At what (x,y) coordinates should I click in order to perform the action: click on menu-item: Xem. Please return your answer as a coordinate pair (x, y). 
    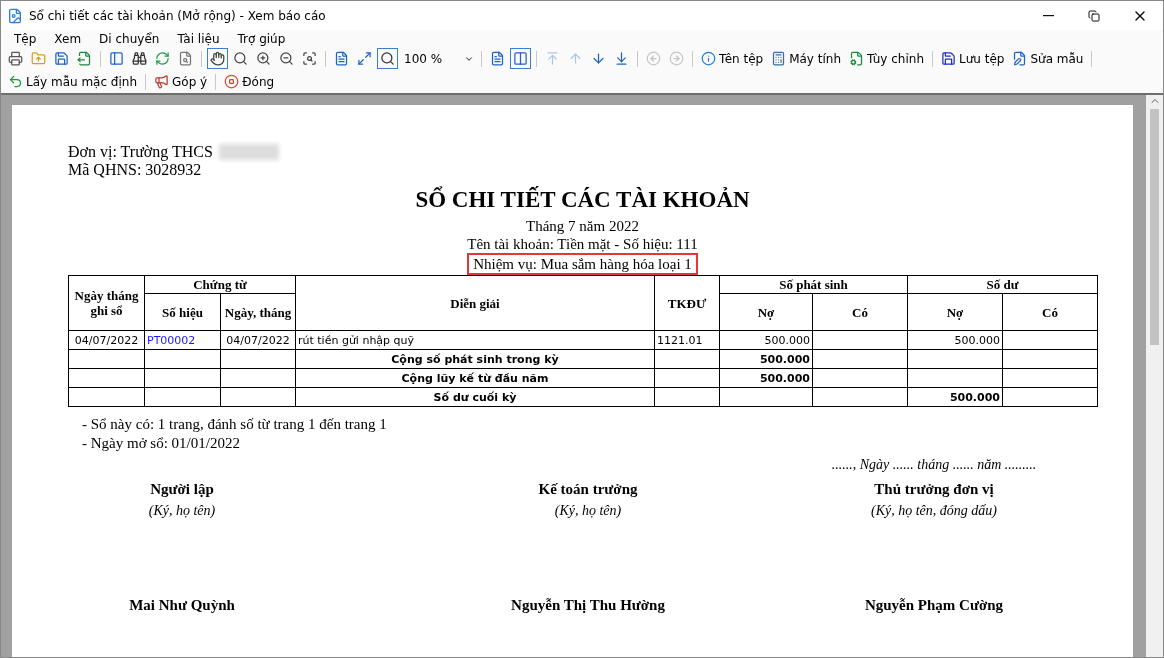
    Looking at the image, I should click on (68, 38).